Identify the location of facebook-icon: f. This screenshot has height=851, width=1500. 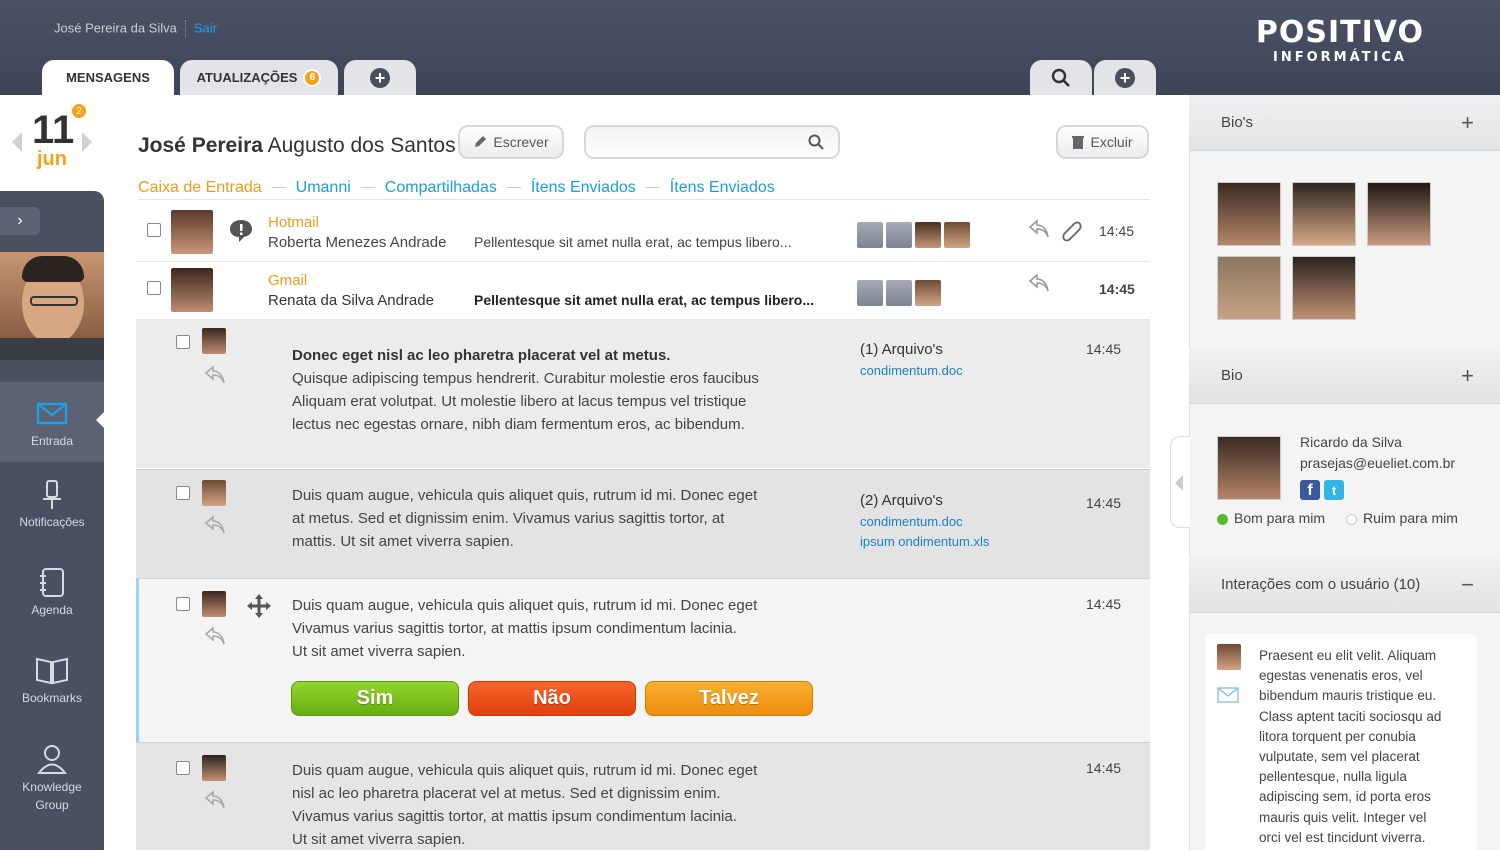
(1310, 490).